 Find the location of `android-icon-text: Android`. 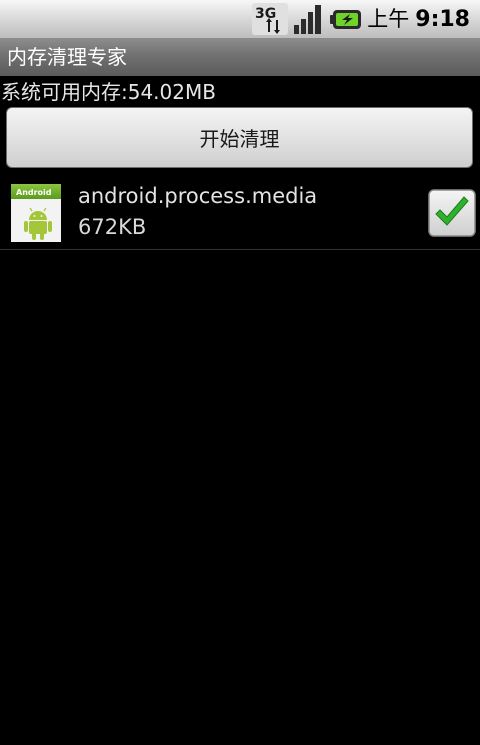

android-icon-text: Android is located at coordinates (34, 192).